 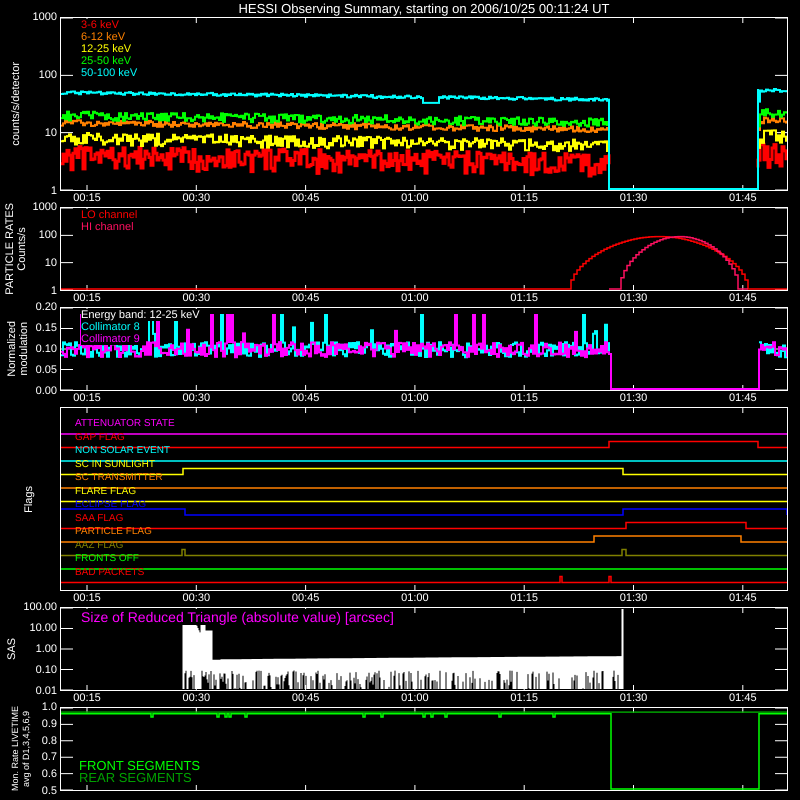 What do you see at coordinates (46, 649) in the screenshot?
I see `tick-label: 1.00` at bounding box center [46, 649].